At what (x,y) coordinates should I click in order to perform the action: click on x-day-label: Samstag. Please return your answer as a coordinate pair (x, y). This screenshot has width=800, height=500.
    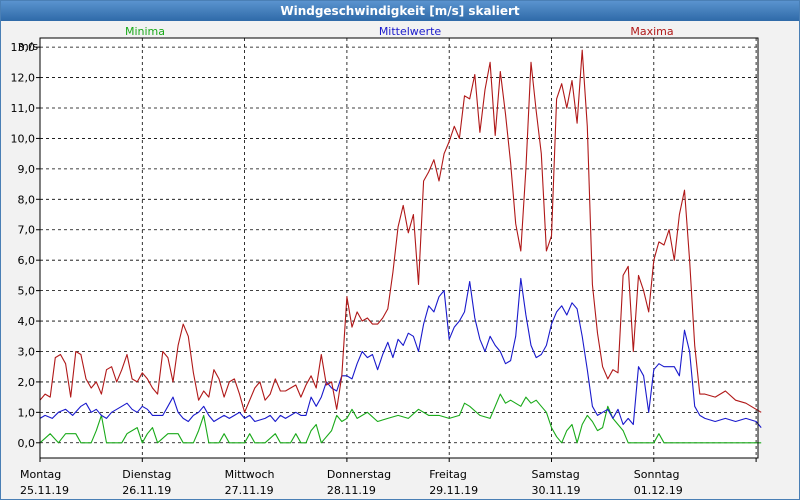
    Looking at the image, I should click on (556, 474).